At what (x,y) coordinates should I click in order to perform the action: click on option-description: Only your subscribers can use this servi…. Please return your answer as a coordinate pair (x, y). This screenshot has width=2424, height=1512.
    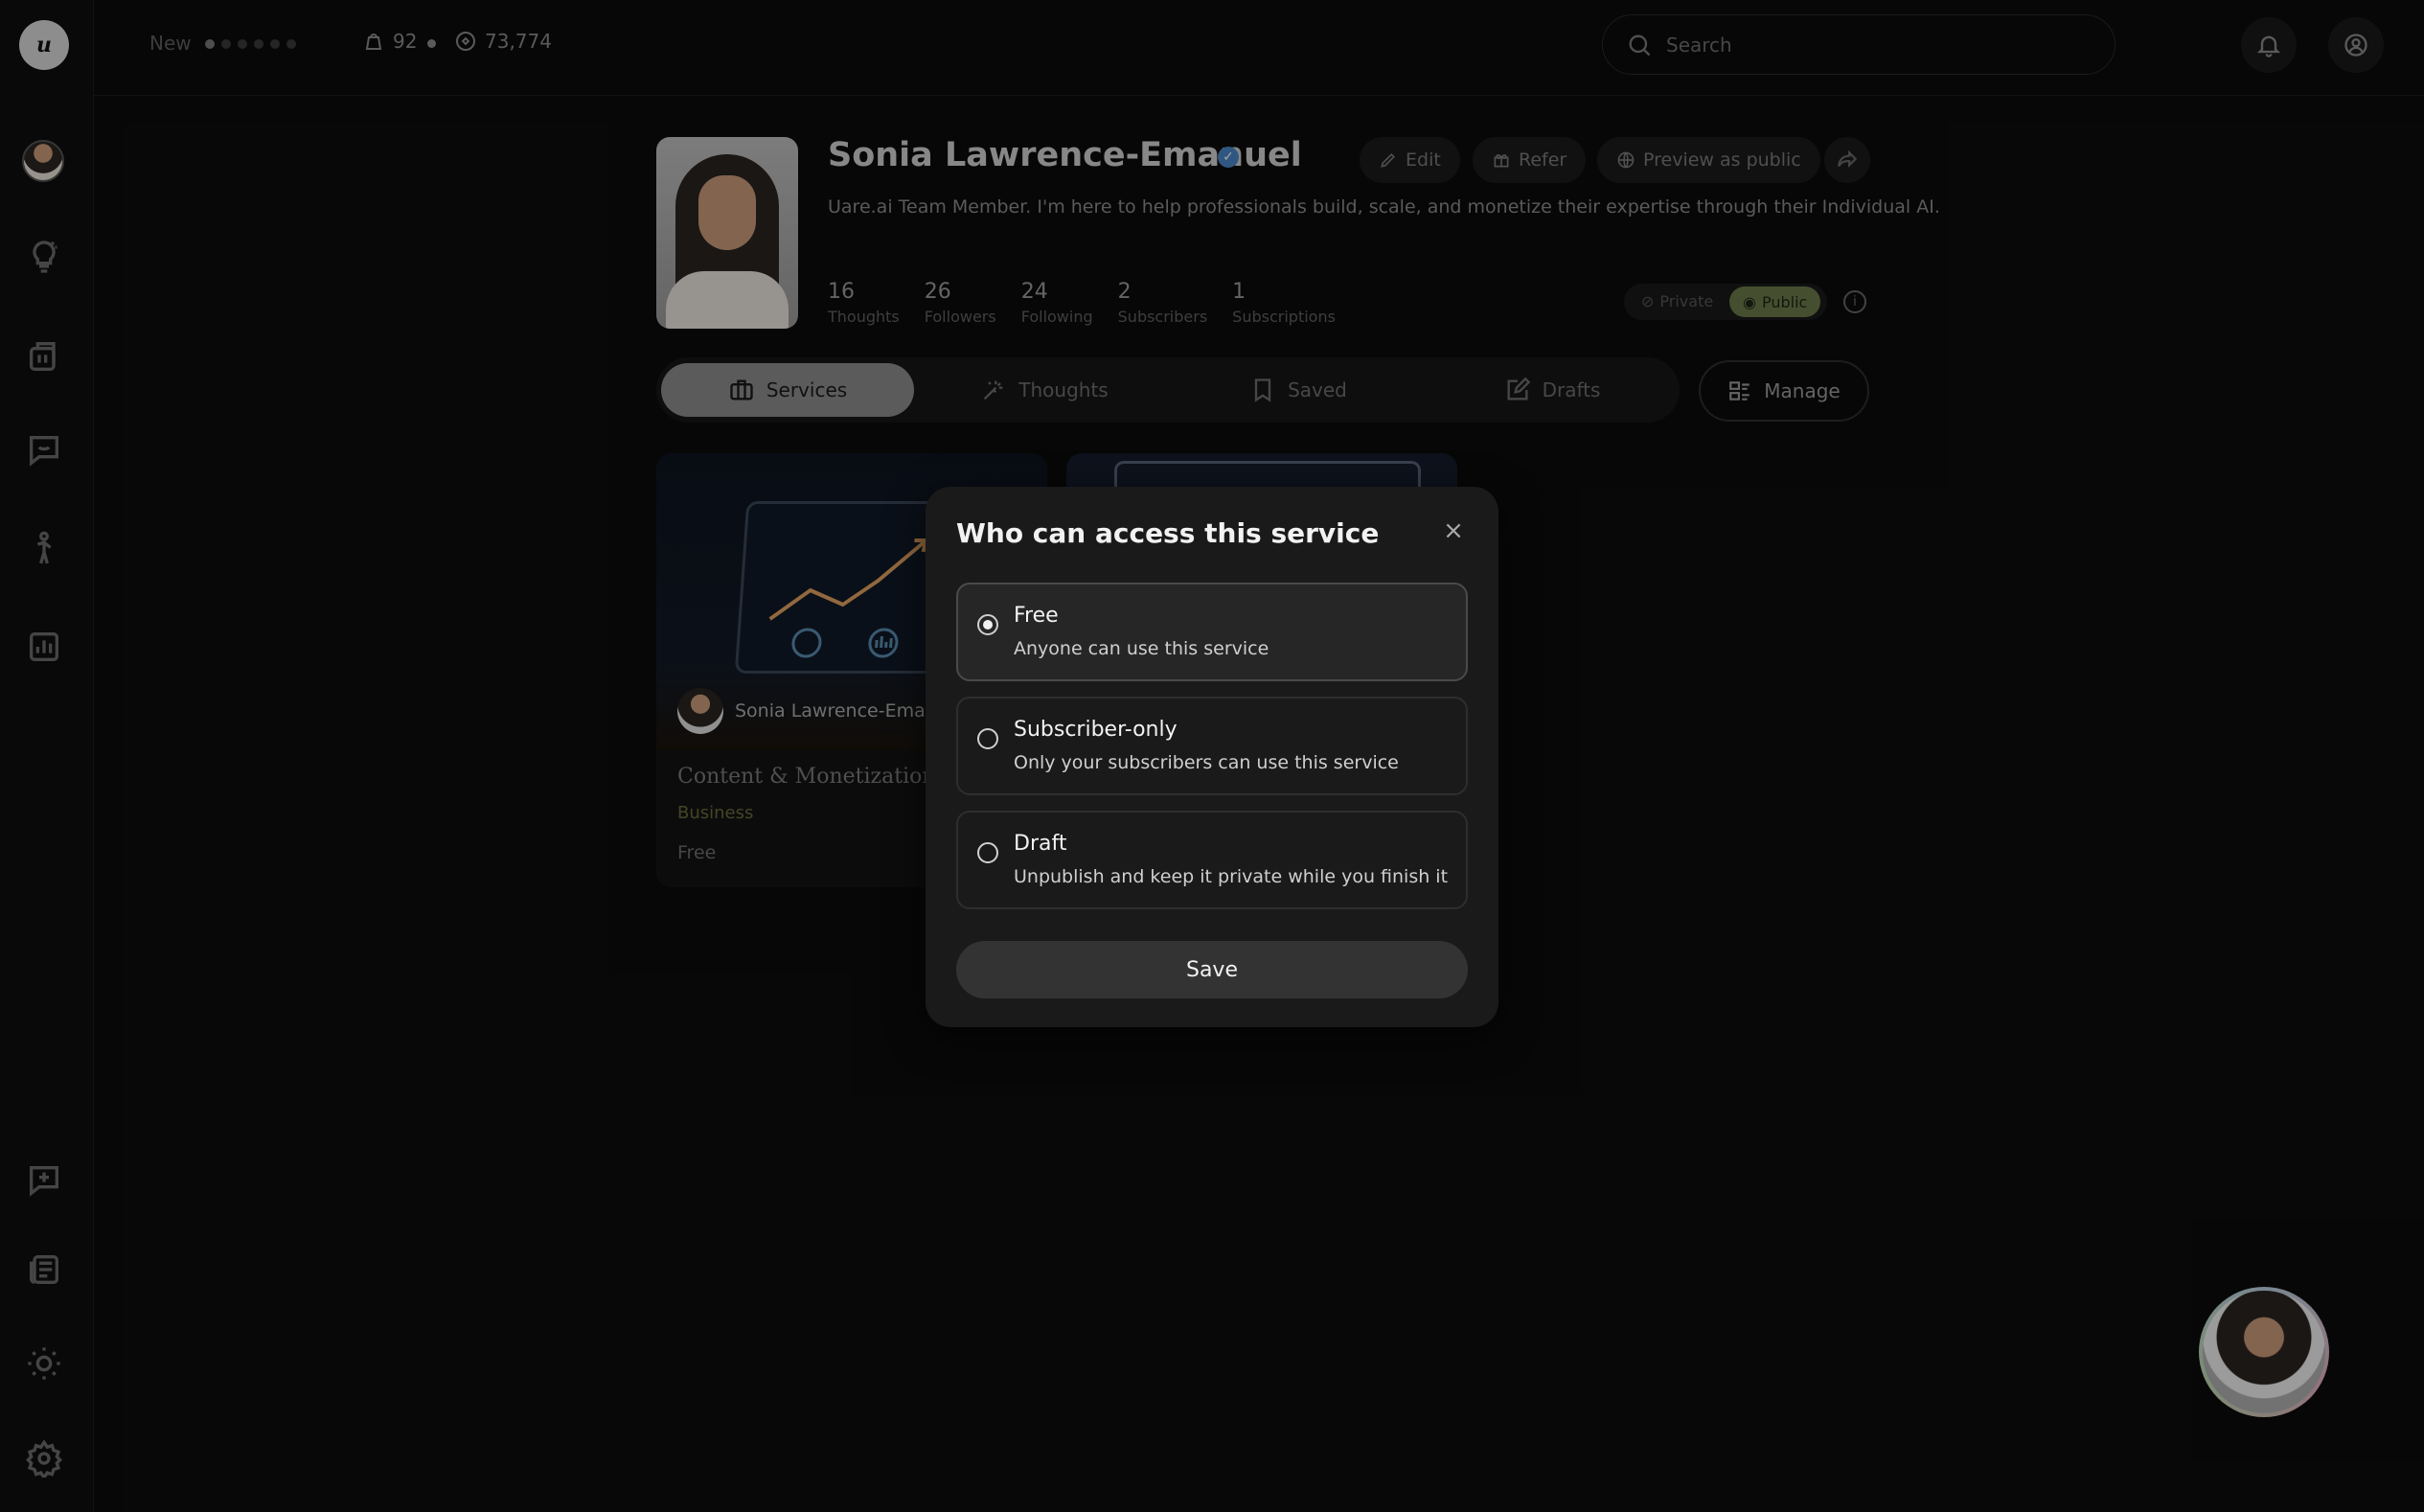
    Looking at the image, I should click on (1206, 762).